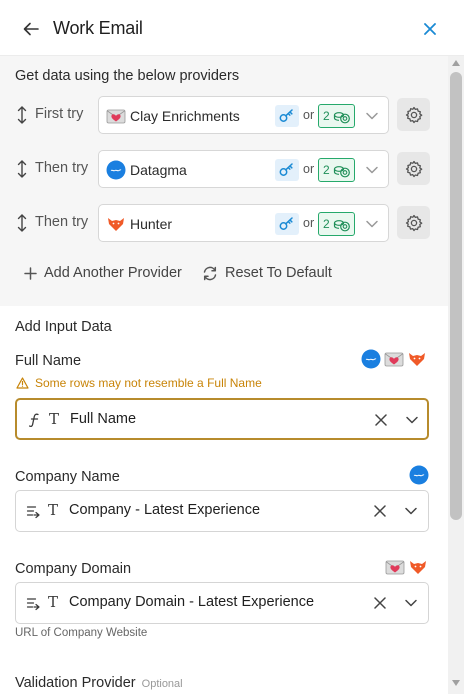  What do you see at coordinates (103, 419) in the screenshot?
I see `full-name-value: Full Name` at bounding box center [103, 419].